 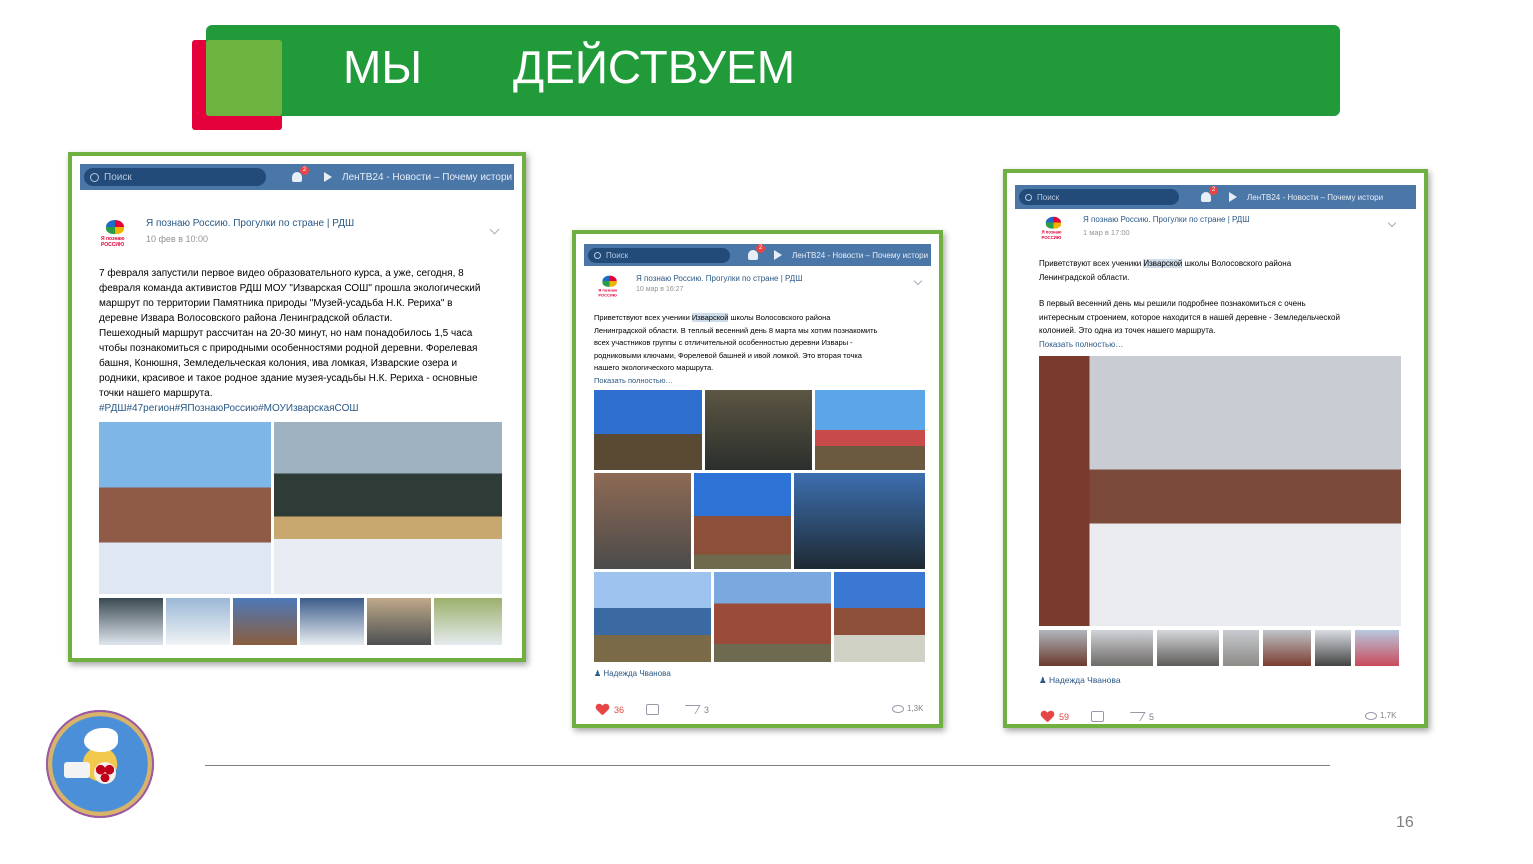 What do you see at coordinates (101, 740) in the screenshot?
I see `dove-icon` at bounding box center [101, 740].